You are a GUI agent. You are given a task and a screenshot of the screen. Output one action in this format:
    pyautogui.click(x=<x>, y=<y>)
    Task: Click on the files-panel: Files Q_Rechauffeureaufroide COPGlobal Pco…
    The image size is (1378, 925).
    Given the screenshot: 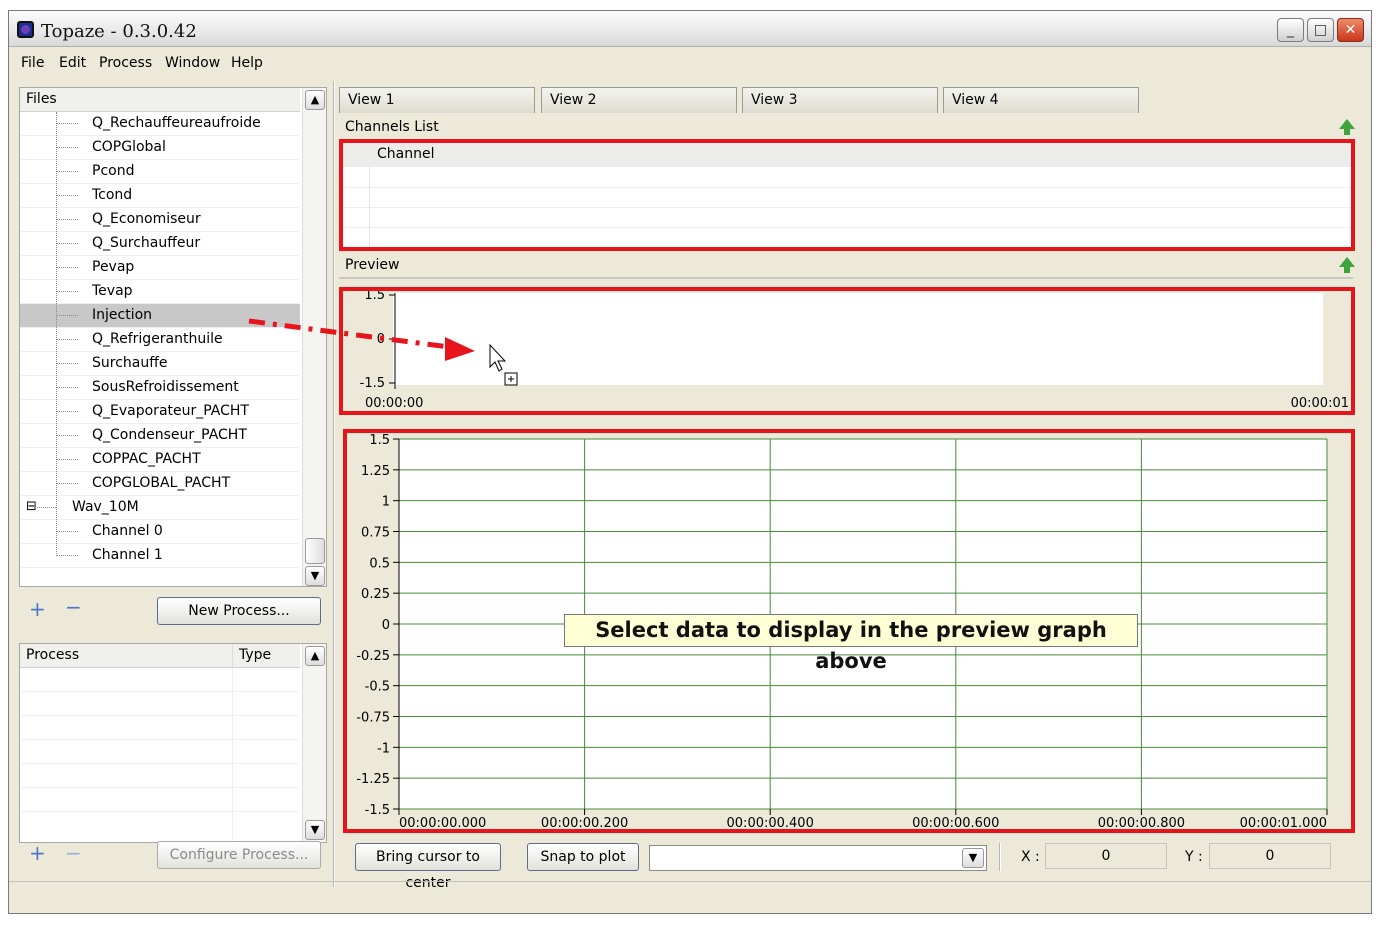 What is the action you would take?
    pyautogui.click(x=173, y=337)
    